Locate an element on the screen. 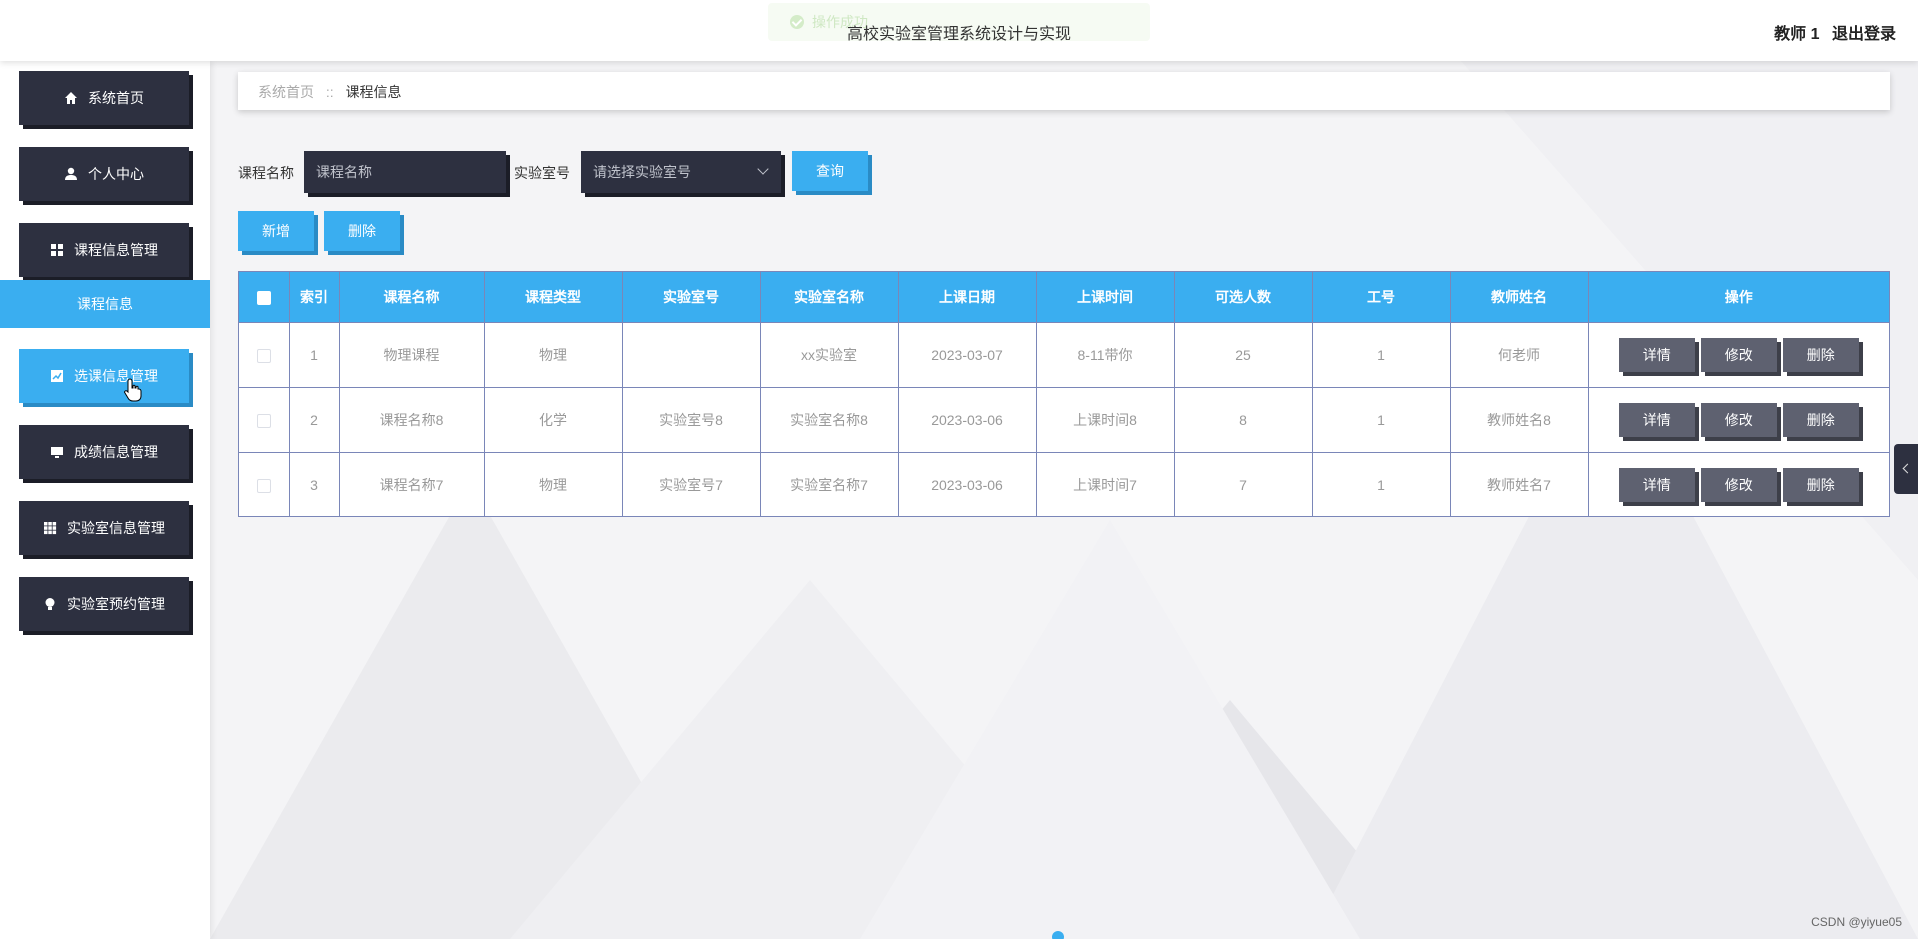 The image size is (1918, 939). chevron-down-icon is located at coordinates (763, 169).